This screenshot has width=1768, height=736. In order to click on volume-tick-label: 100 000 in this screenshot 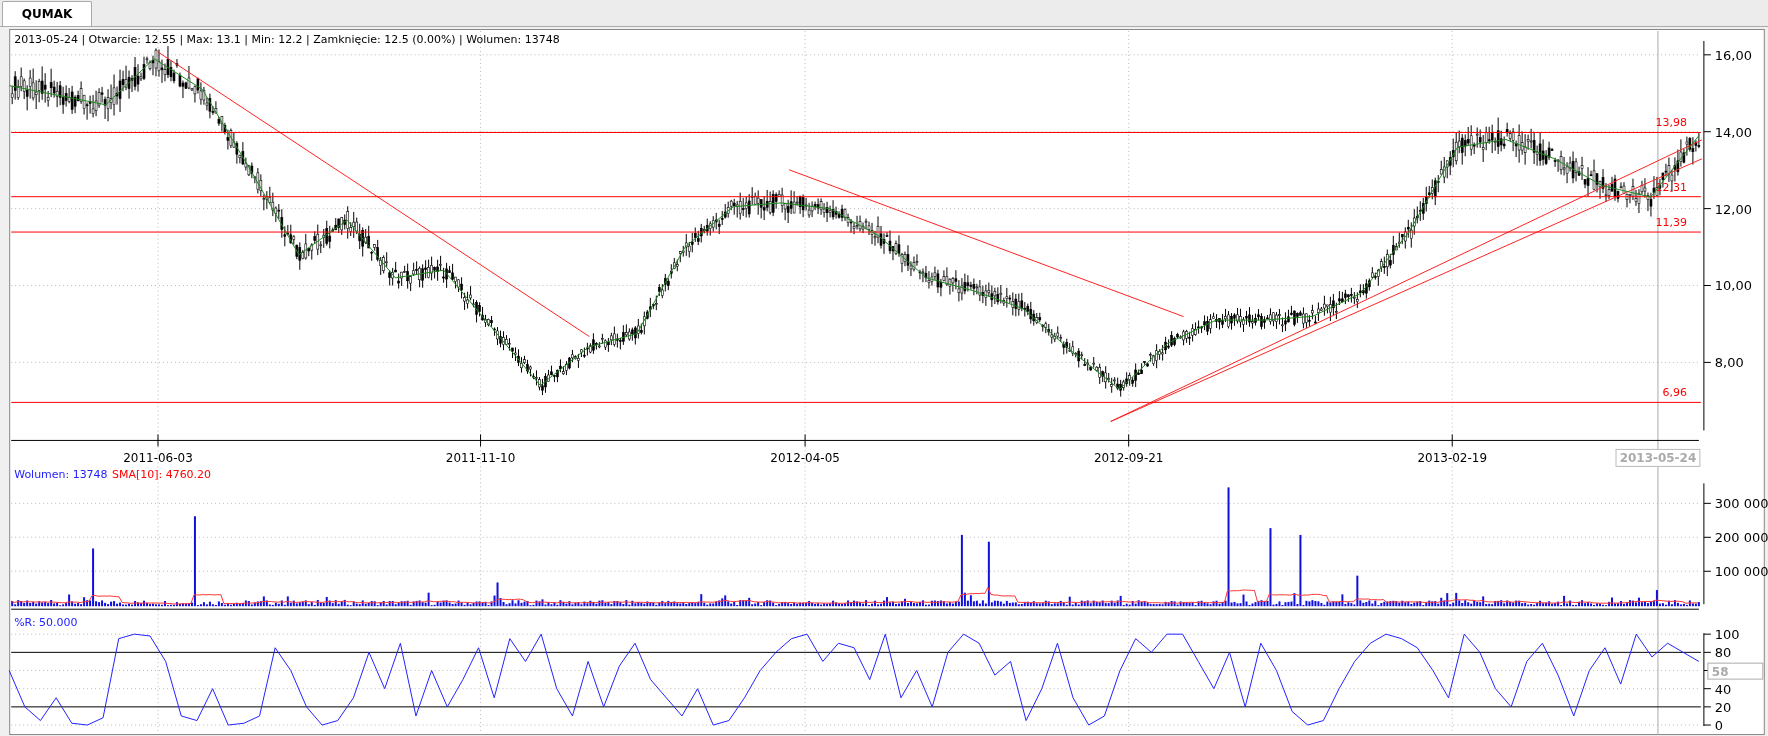, I will do `click(1741, 572)`.